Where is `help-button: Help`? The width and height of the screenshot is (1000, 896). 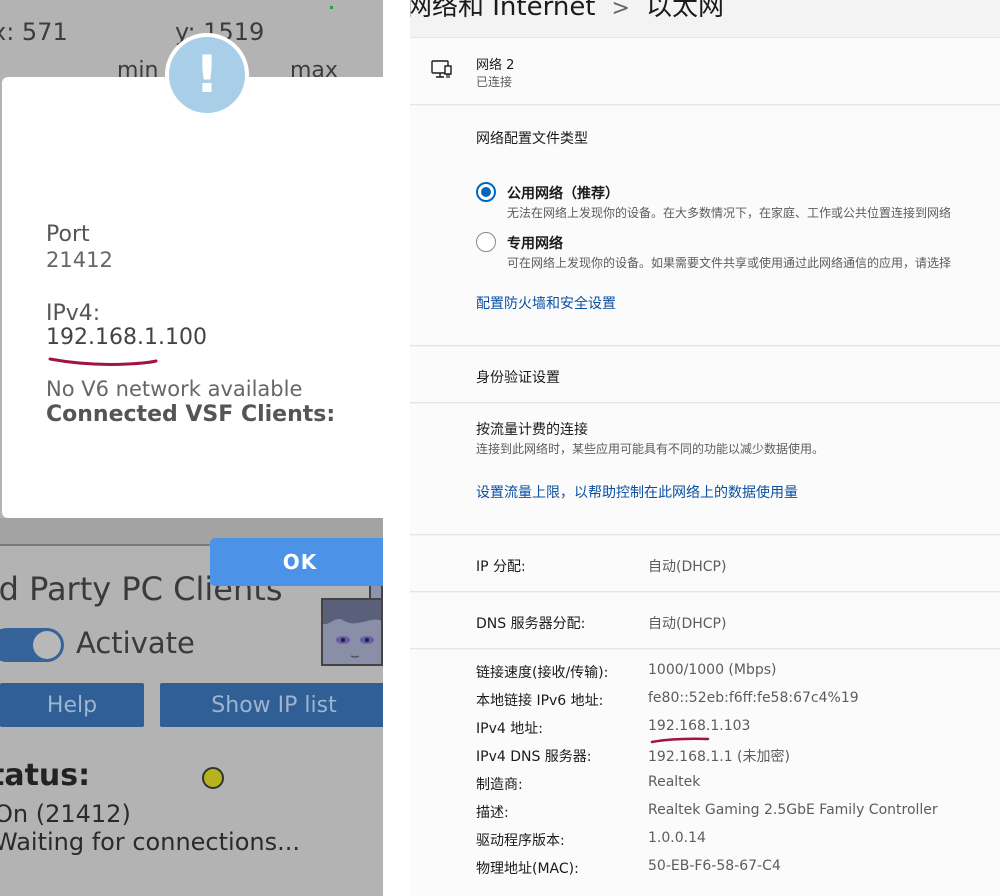
help-button: Help is located at coordinates (72, 705).